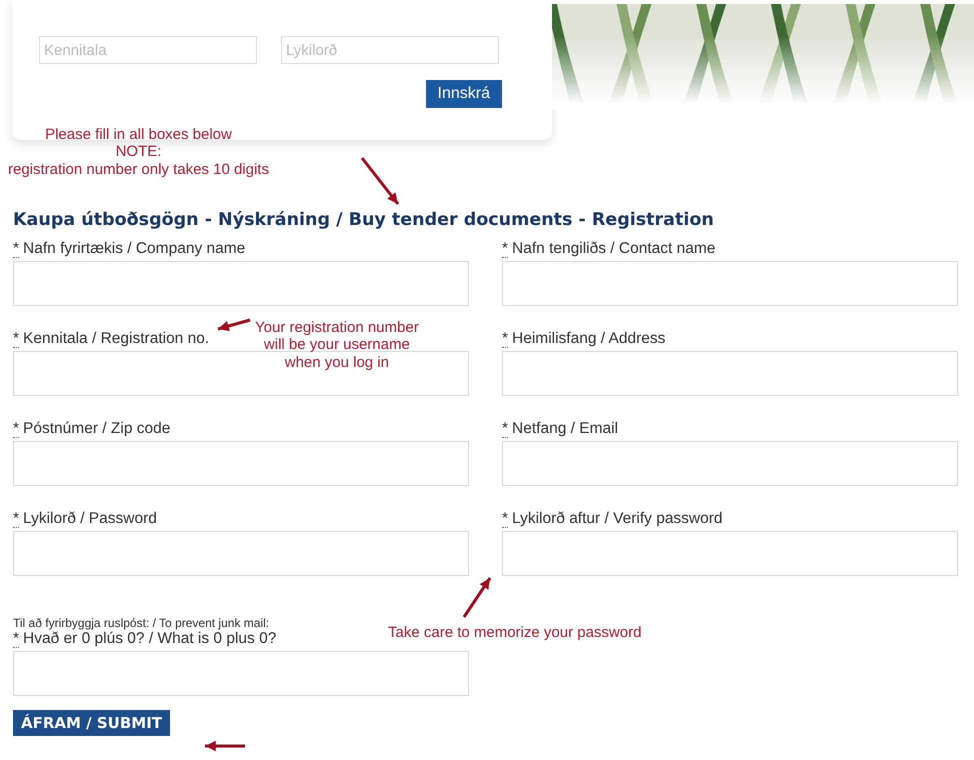 This screenshot has width=974, height=760. I want to click on field-label: * Nafn fyrirtækis / Company name, so click(129, 249).